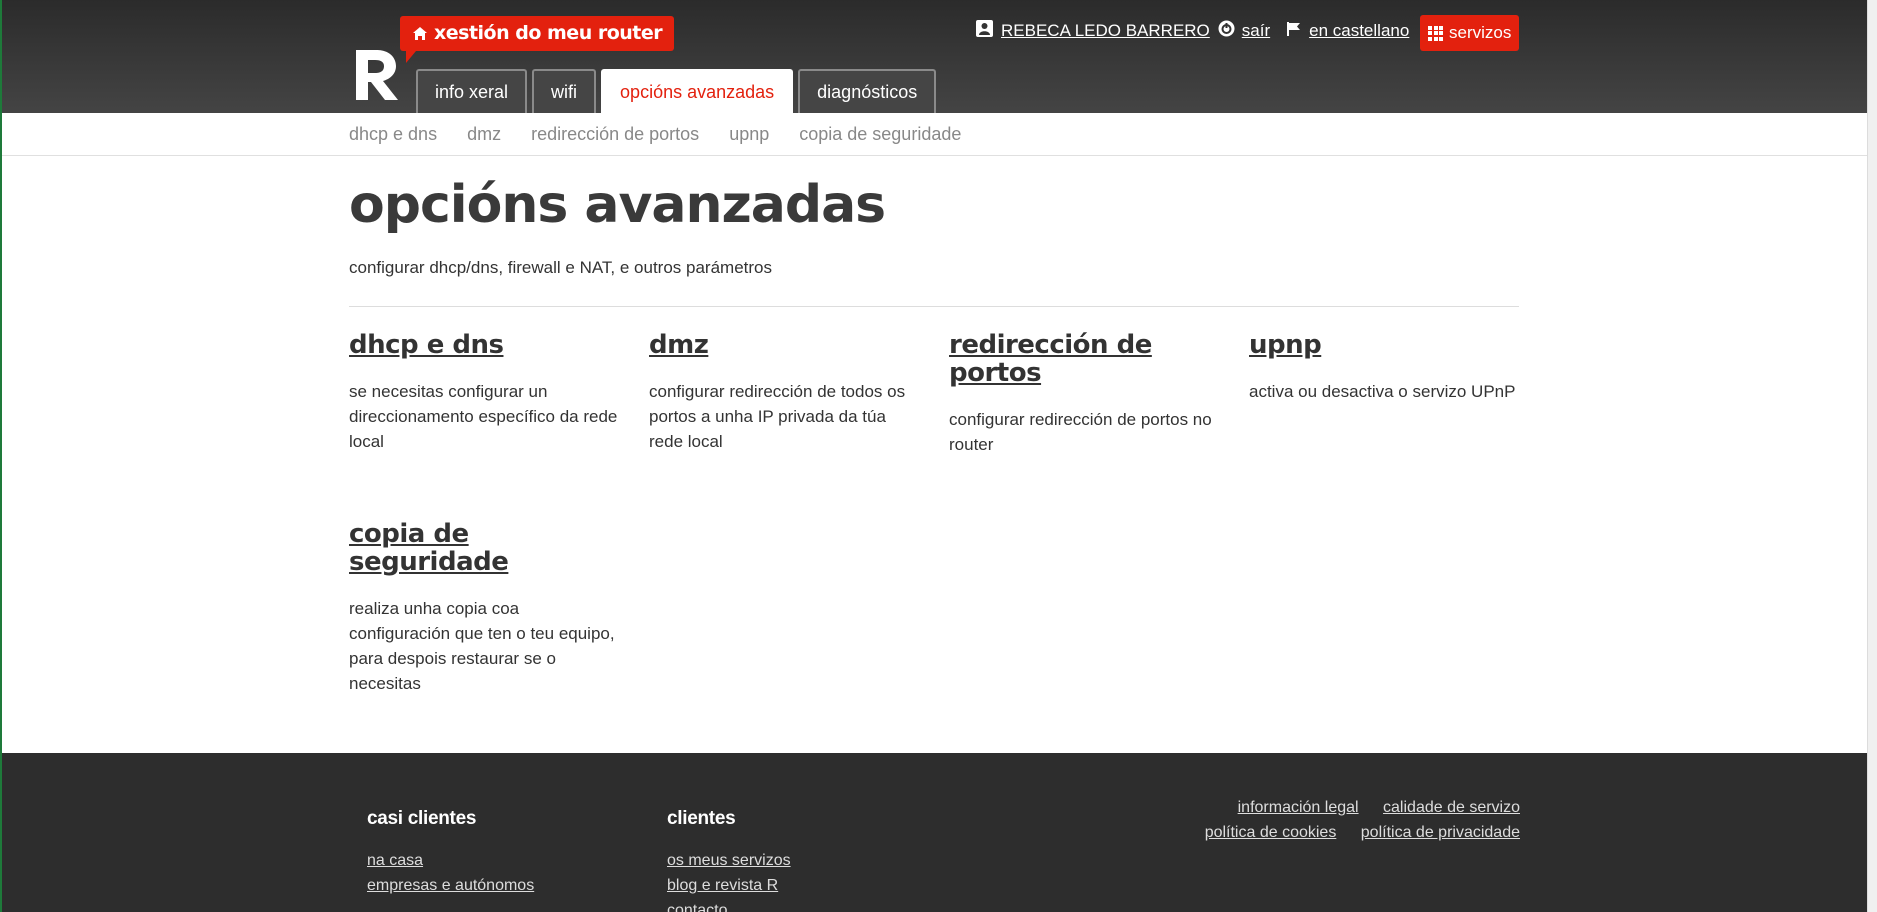 This screenshot has height=912, width=1877. I want to click on user-name-link: REBECA LEDO BARRERO, so click(1105, 31).